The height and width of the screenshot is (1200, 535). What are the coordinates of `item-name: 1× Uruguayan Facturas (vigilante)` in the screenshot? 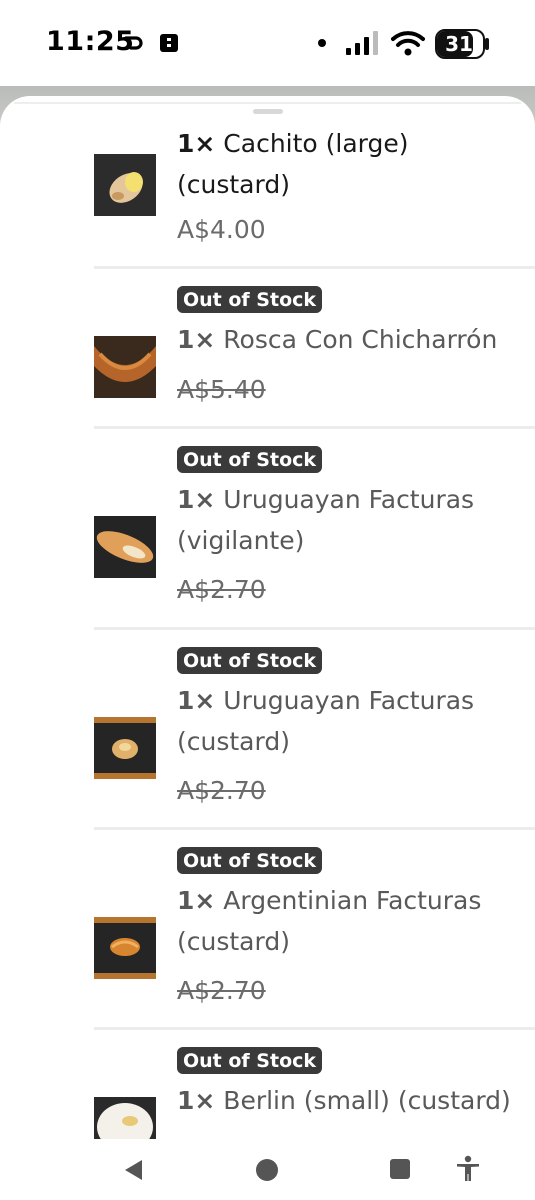 It's located at (347, 520).